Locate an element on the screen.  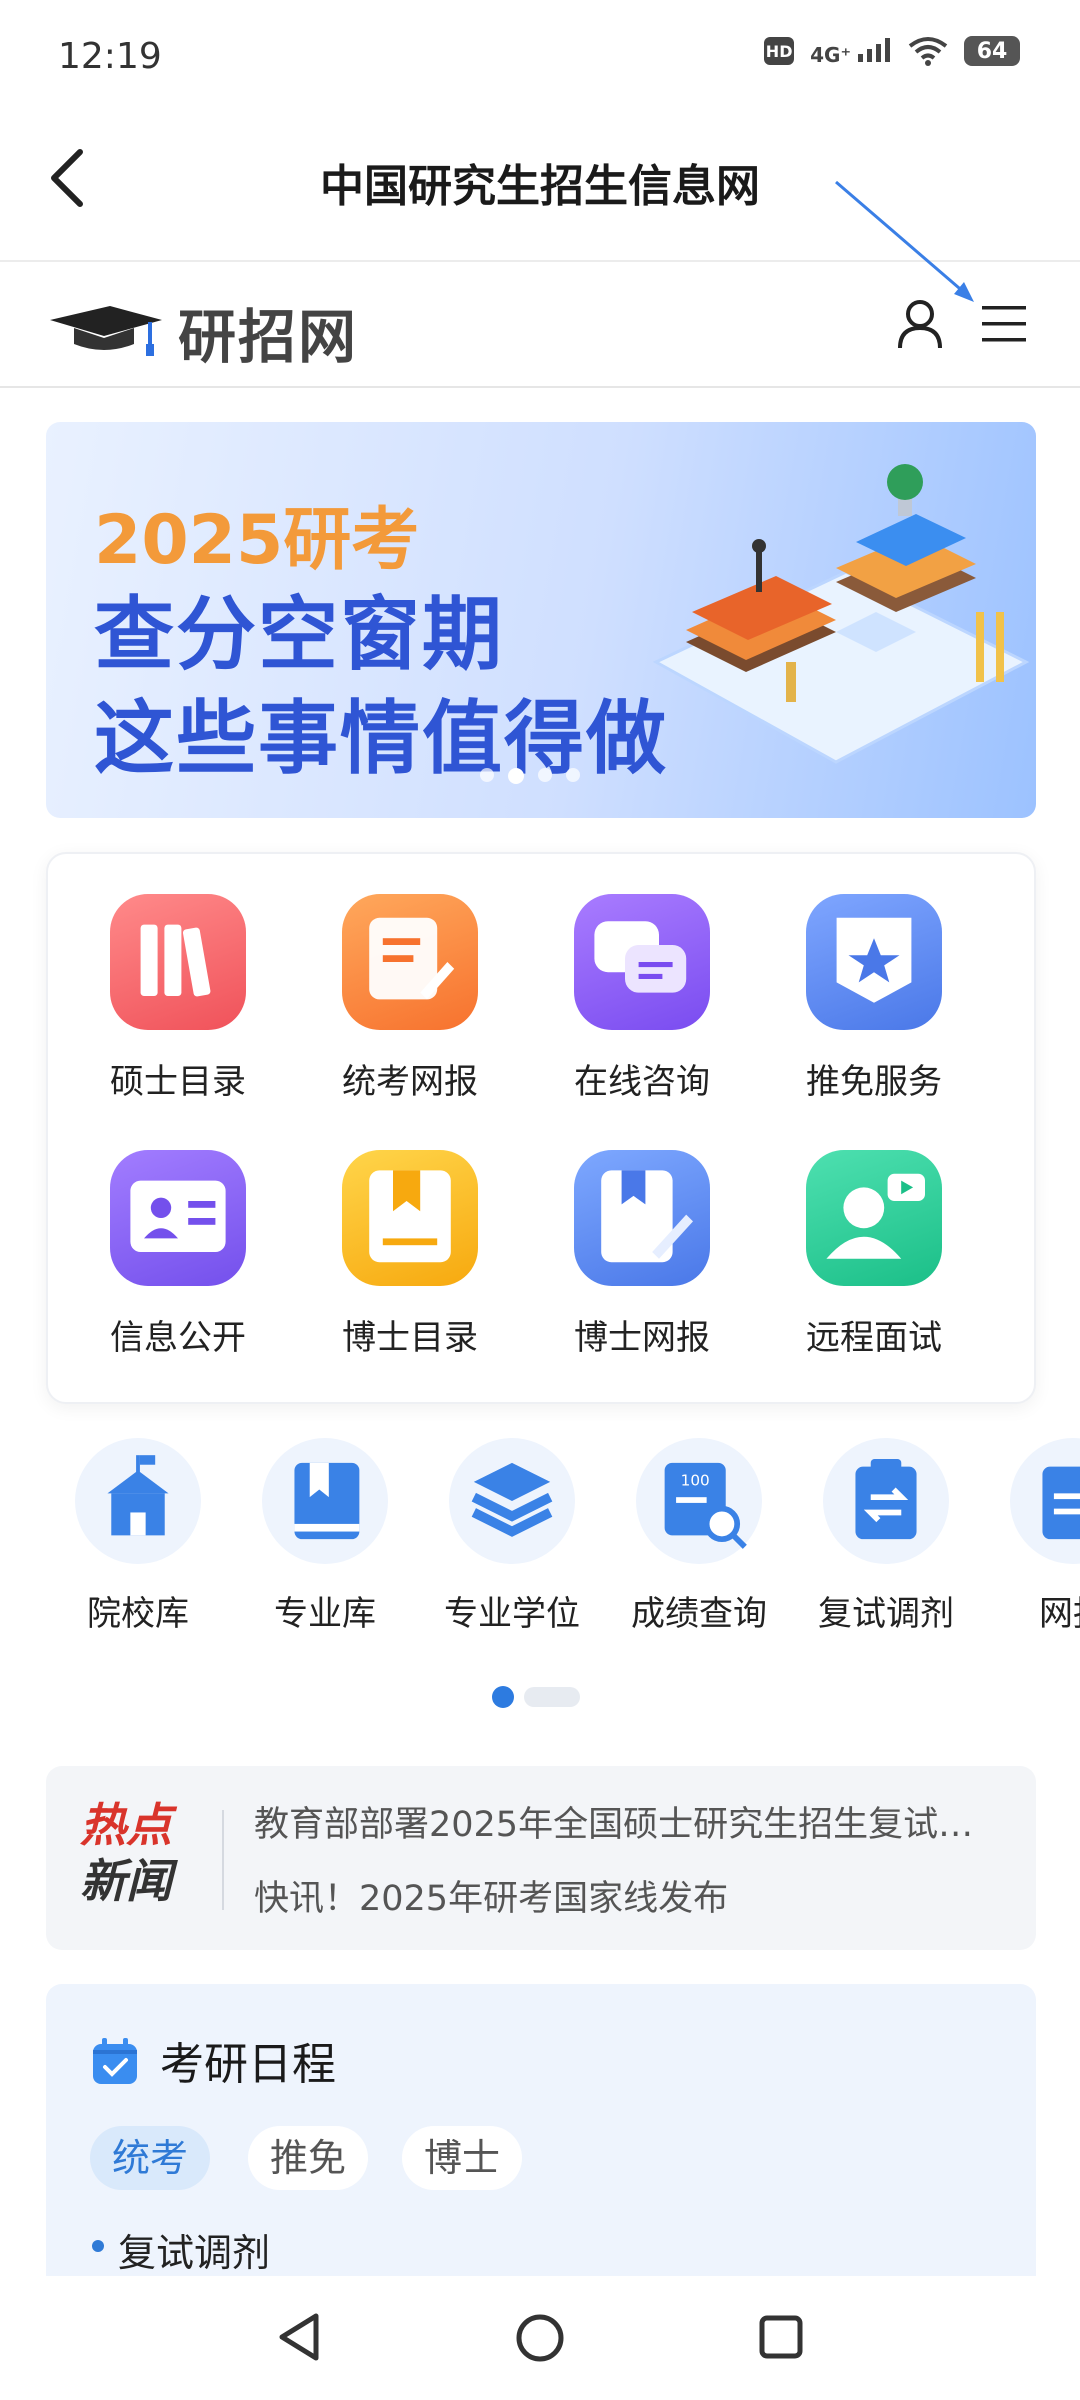
quick-link-label: 专业学位 is located at coordinates (512, 1614).